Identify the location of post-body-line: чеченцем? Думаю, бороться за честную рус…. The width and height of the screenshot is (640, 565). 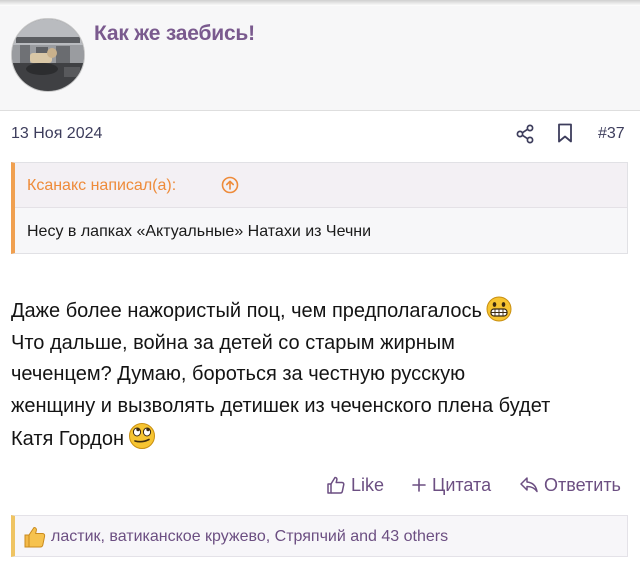
(238, 374).